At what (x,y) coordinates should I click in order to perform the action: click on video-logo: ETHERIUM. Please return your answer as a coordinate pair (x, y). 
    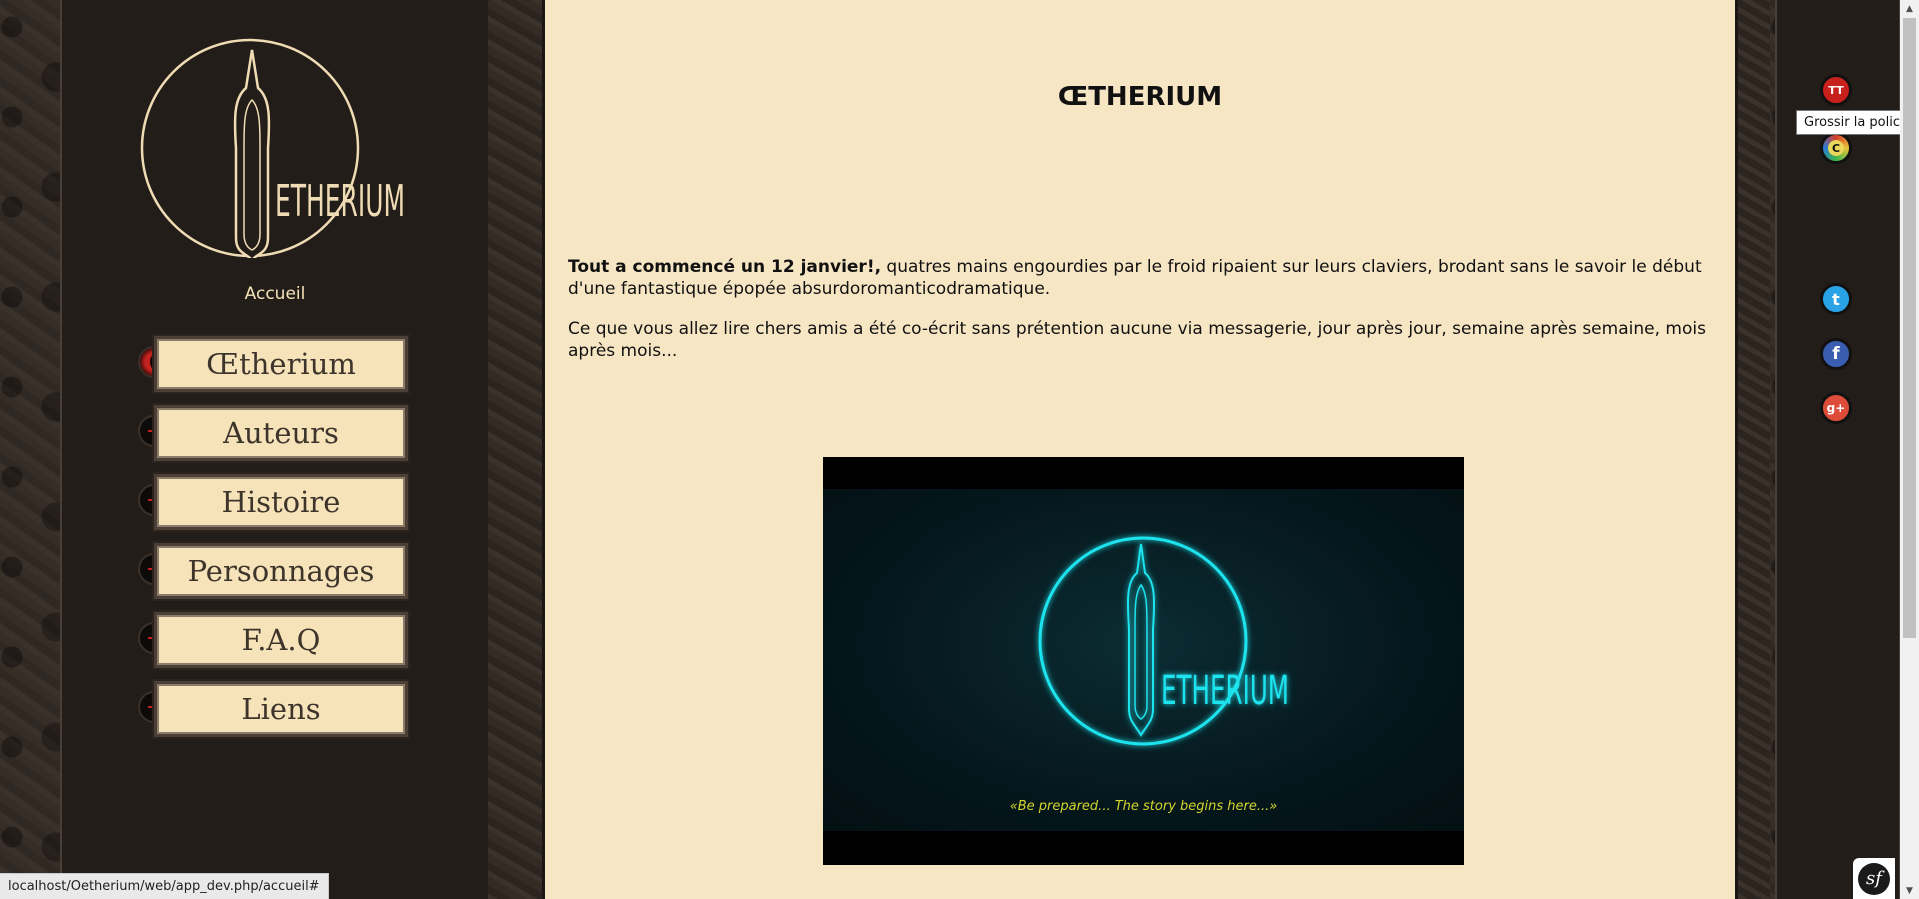
    Looking at the image, I should click on (1163, 641).